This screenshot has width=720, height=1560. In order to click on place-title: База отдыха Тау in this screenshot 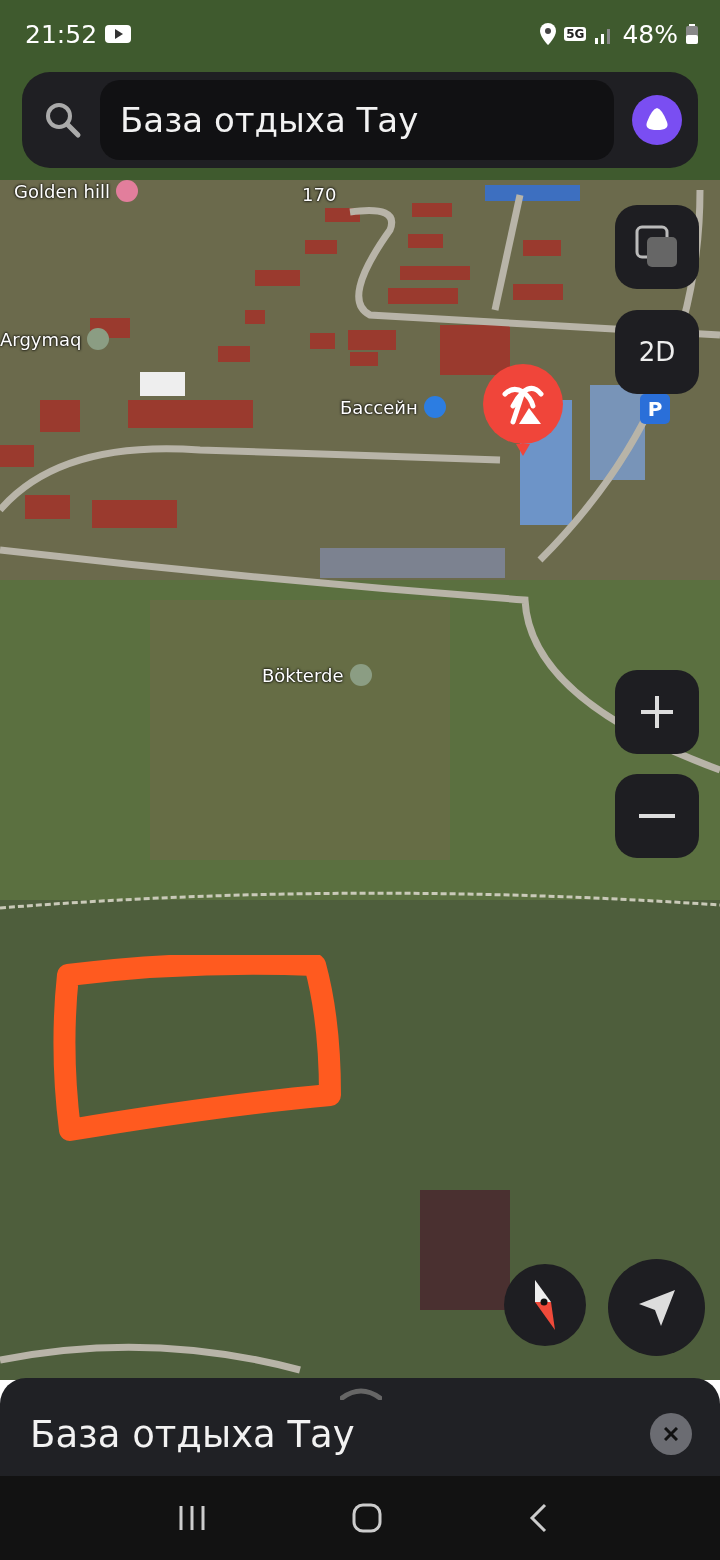, I will do `click(192, 1434)`.